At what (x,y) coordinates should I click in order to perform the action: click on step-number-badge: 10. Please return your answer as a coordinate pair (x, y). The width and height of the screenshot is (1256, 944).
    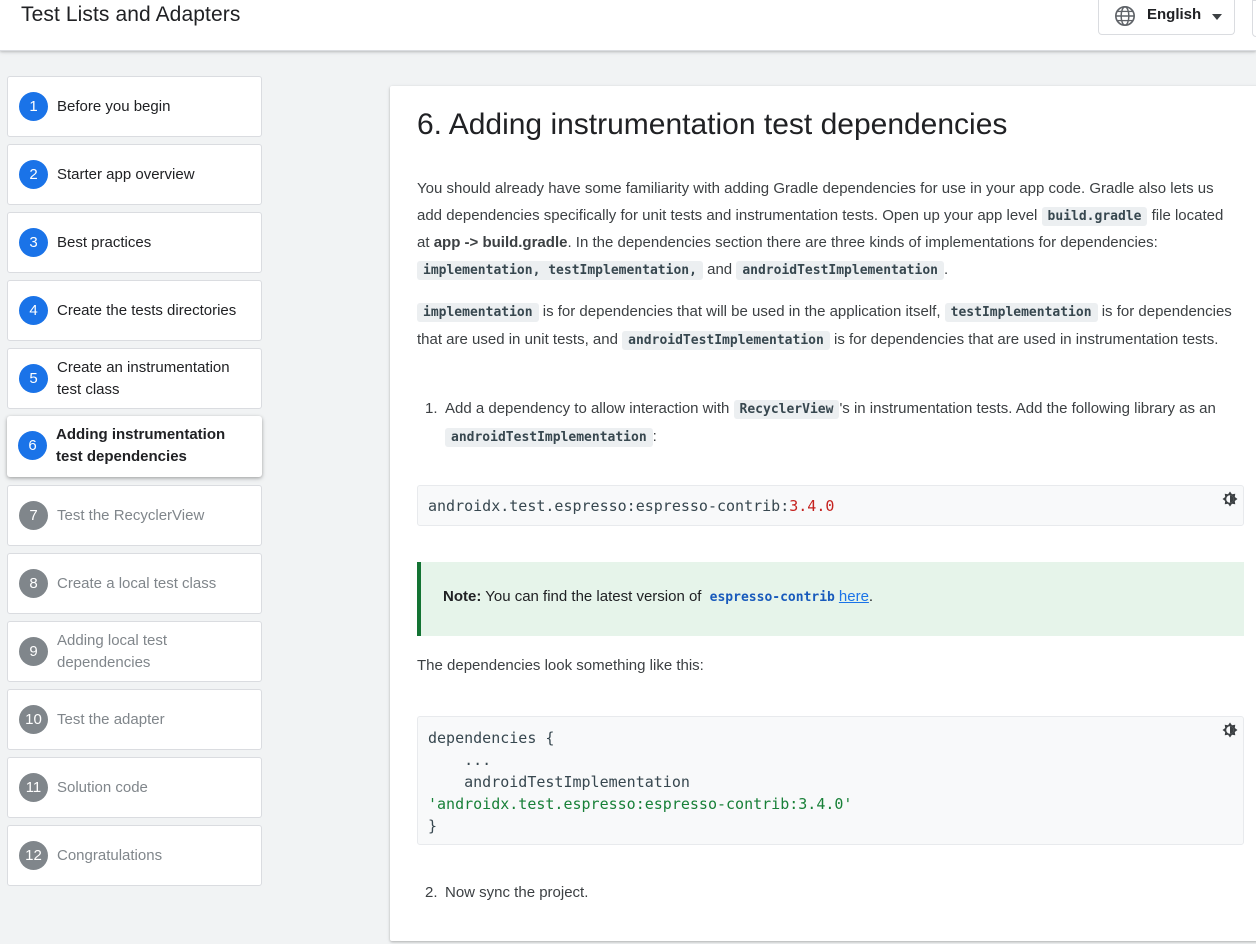
    Looking at the image, I should click on (33, 719).